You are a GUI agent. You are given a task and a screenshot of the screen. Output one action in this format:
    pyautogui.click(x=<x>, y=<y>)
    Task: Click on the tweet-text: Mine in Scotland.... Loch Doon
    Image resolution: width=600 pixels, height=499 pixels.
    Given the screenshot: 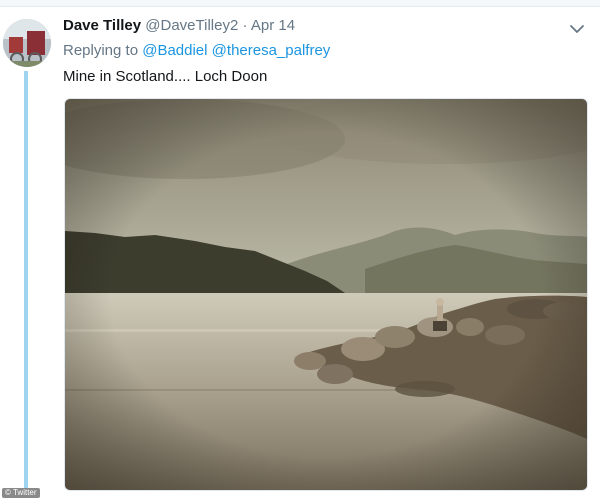 What is the action you would take?
    pyautogui.click(x=165, y=76)
    